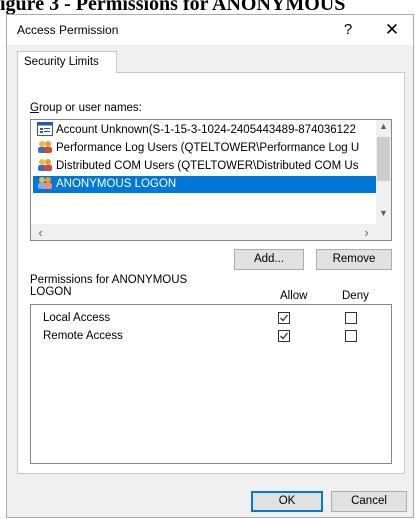  Describe the element at coordinates (173, 7) in the screenshot. I see `document-caption: igure 3 - Permissions for ANONYMOUS` at that location.